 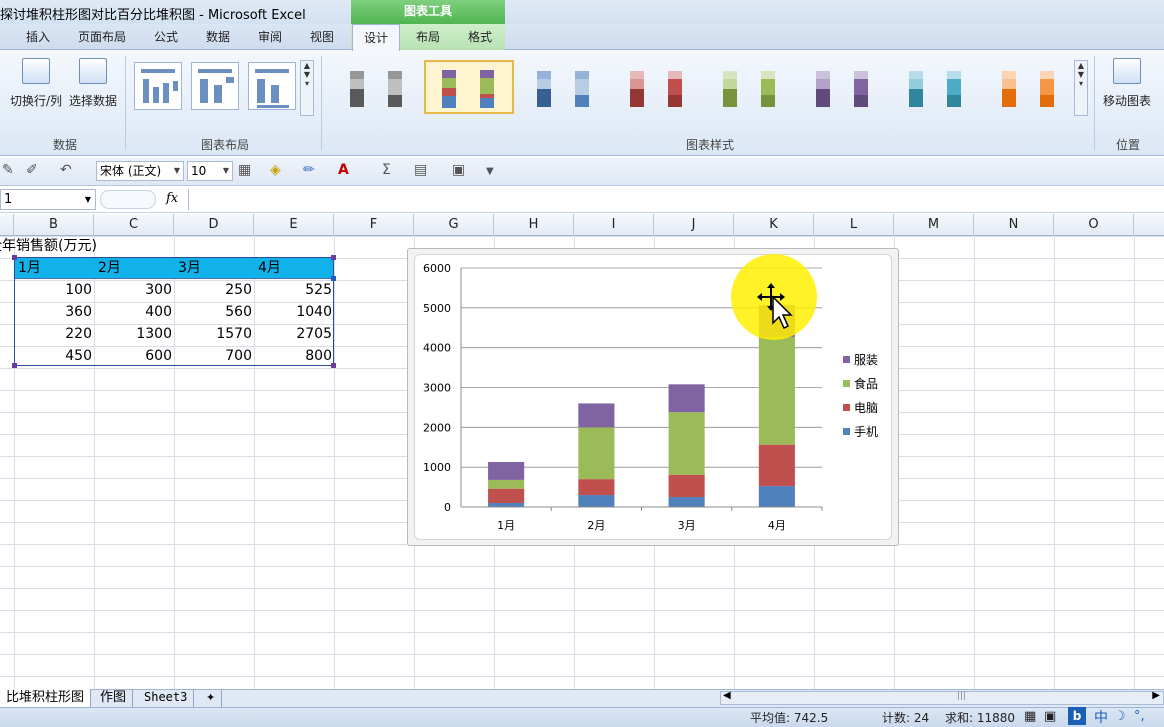 I want to click on column-header: C, so click(x=134, y=225).